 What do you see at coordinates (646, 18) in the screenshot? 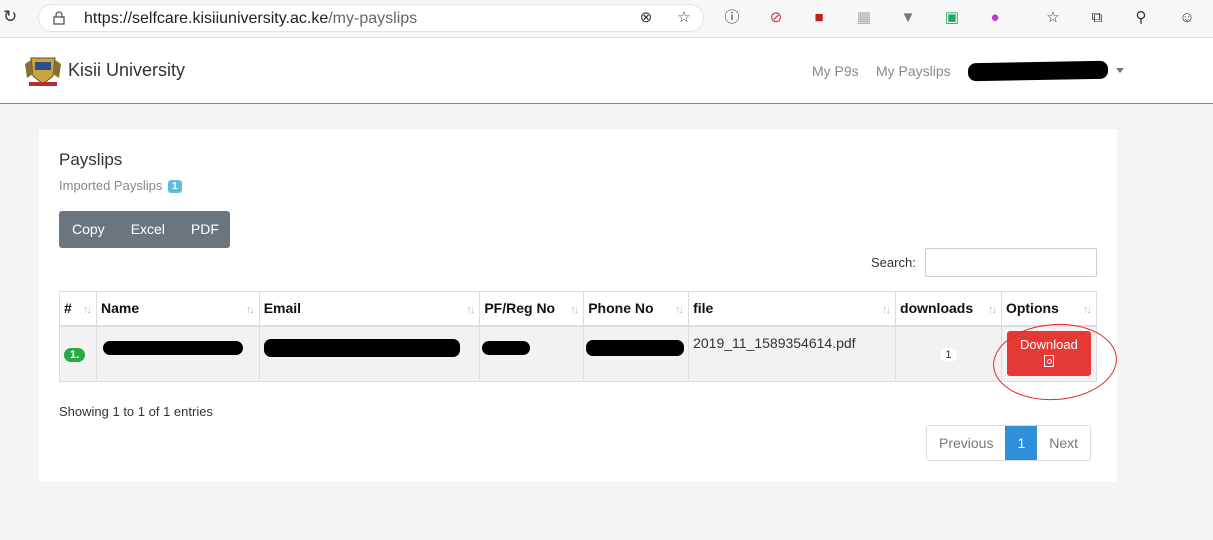
I see `tracking-icon: ⊗` at bounding box center [646, 18].